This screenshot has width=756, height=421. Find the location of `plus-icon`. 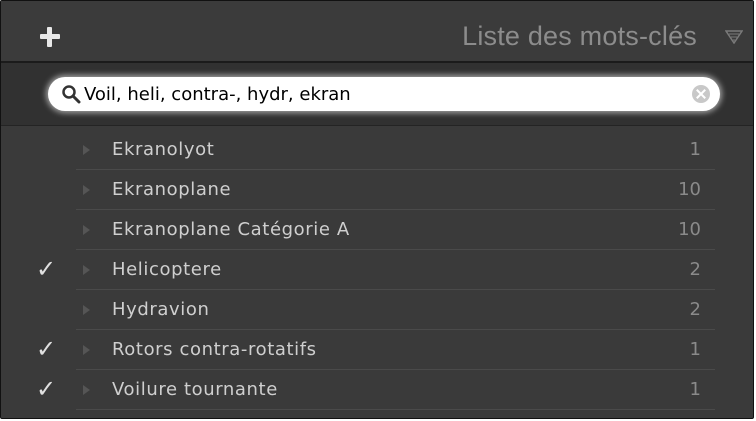

plus-icon is located at coordinates (50, 37).